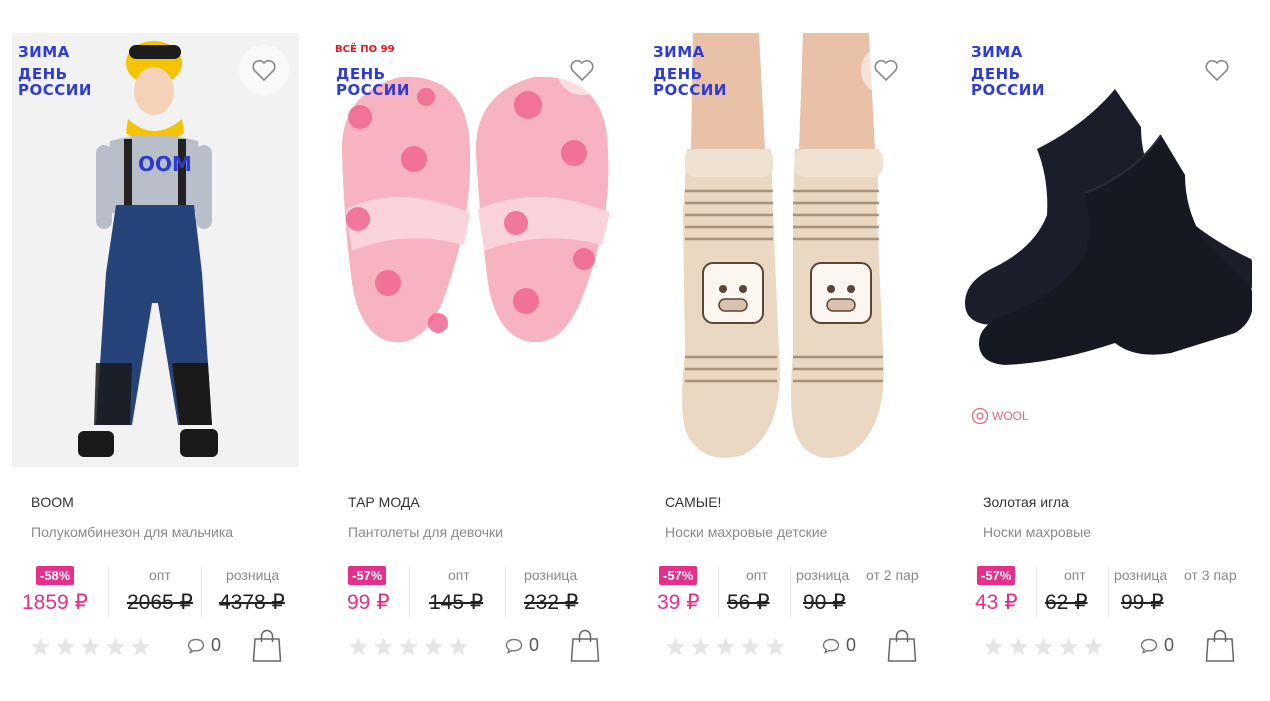 The width and height of the screenshot is (1270, 701). What do you see at coordinates (473, 250) in the screenshot?
I see `product-image: ВСЁ ПО 99 ДЕНЬ РОССИИ` at bounding box center [473, 250].